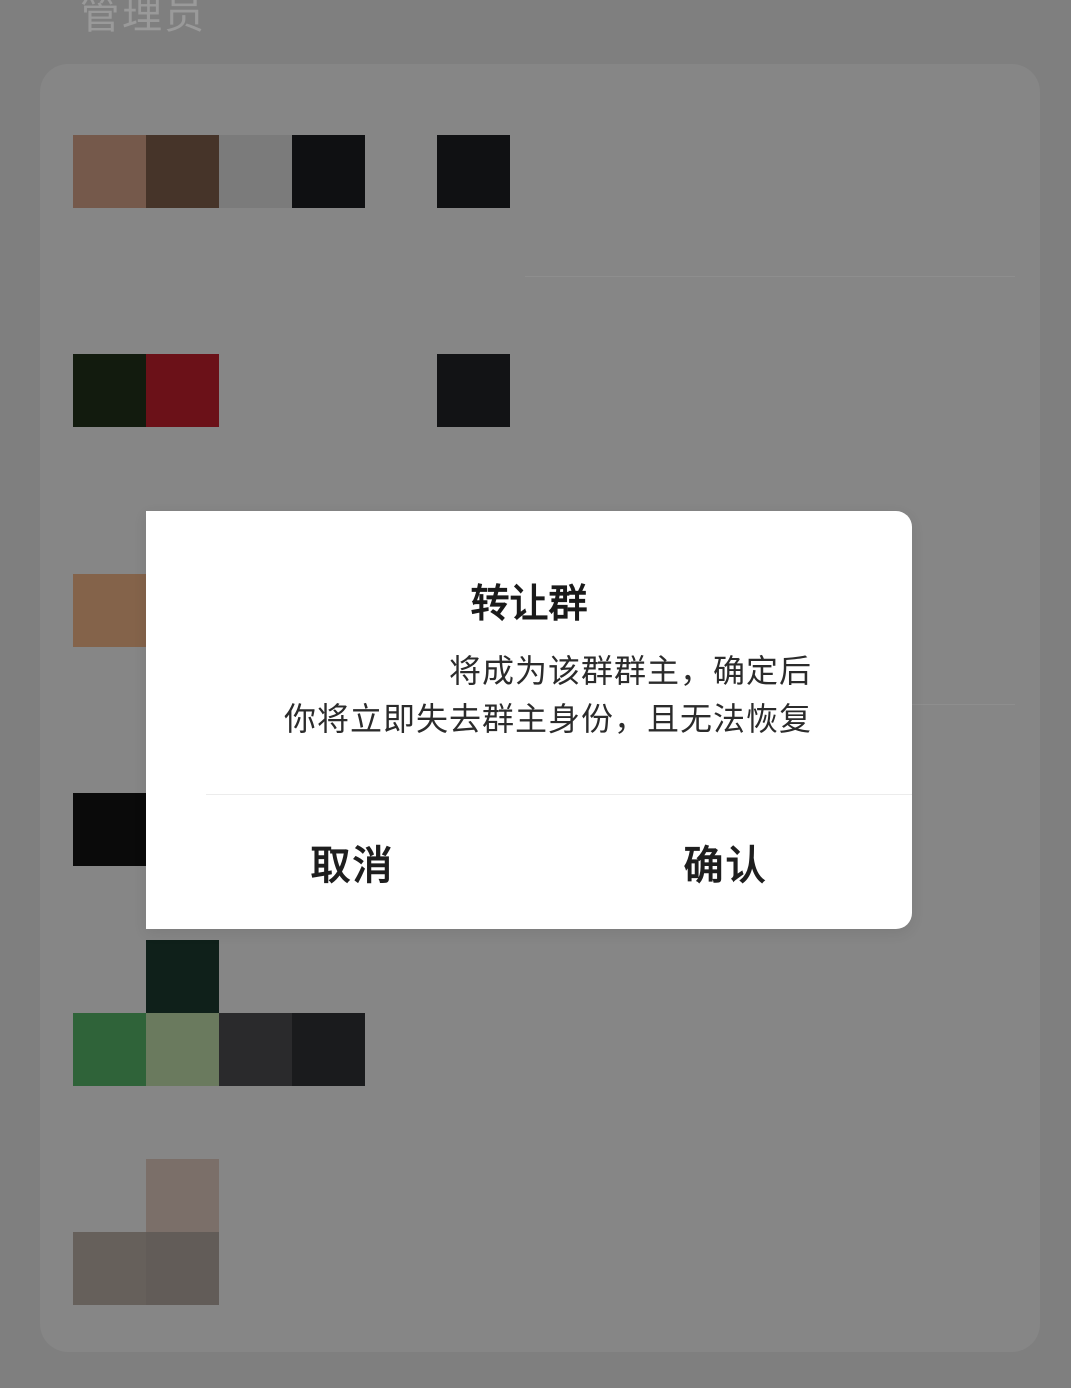 The width and height of the screenshot is (1071, 1388). What do you see at coordinates (529, 604) in the screenshot?
I see `dialog-title: 转让群` at bounding box center [529, 604].